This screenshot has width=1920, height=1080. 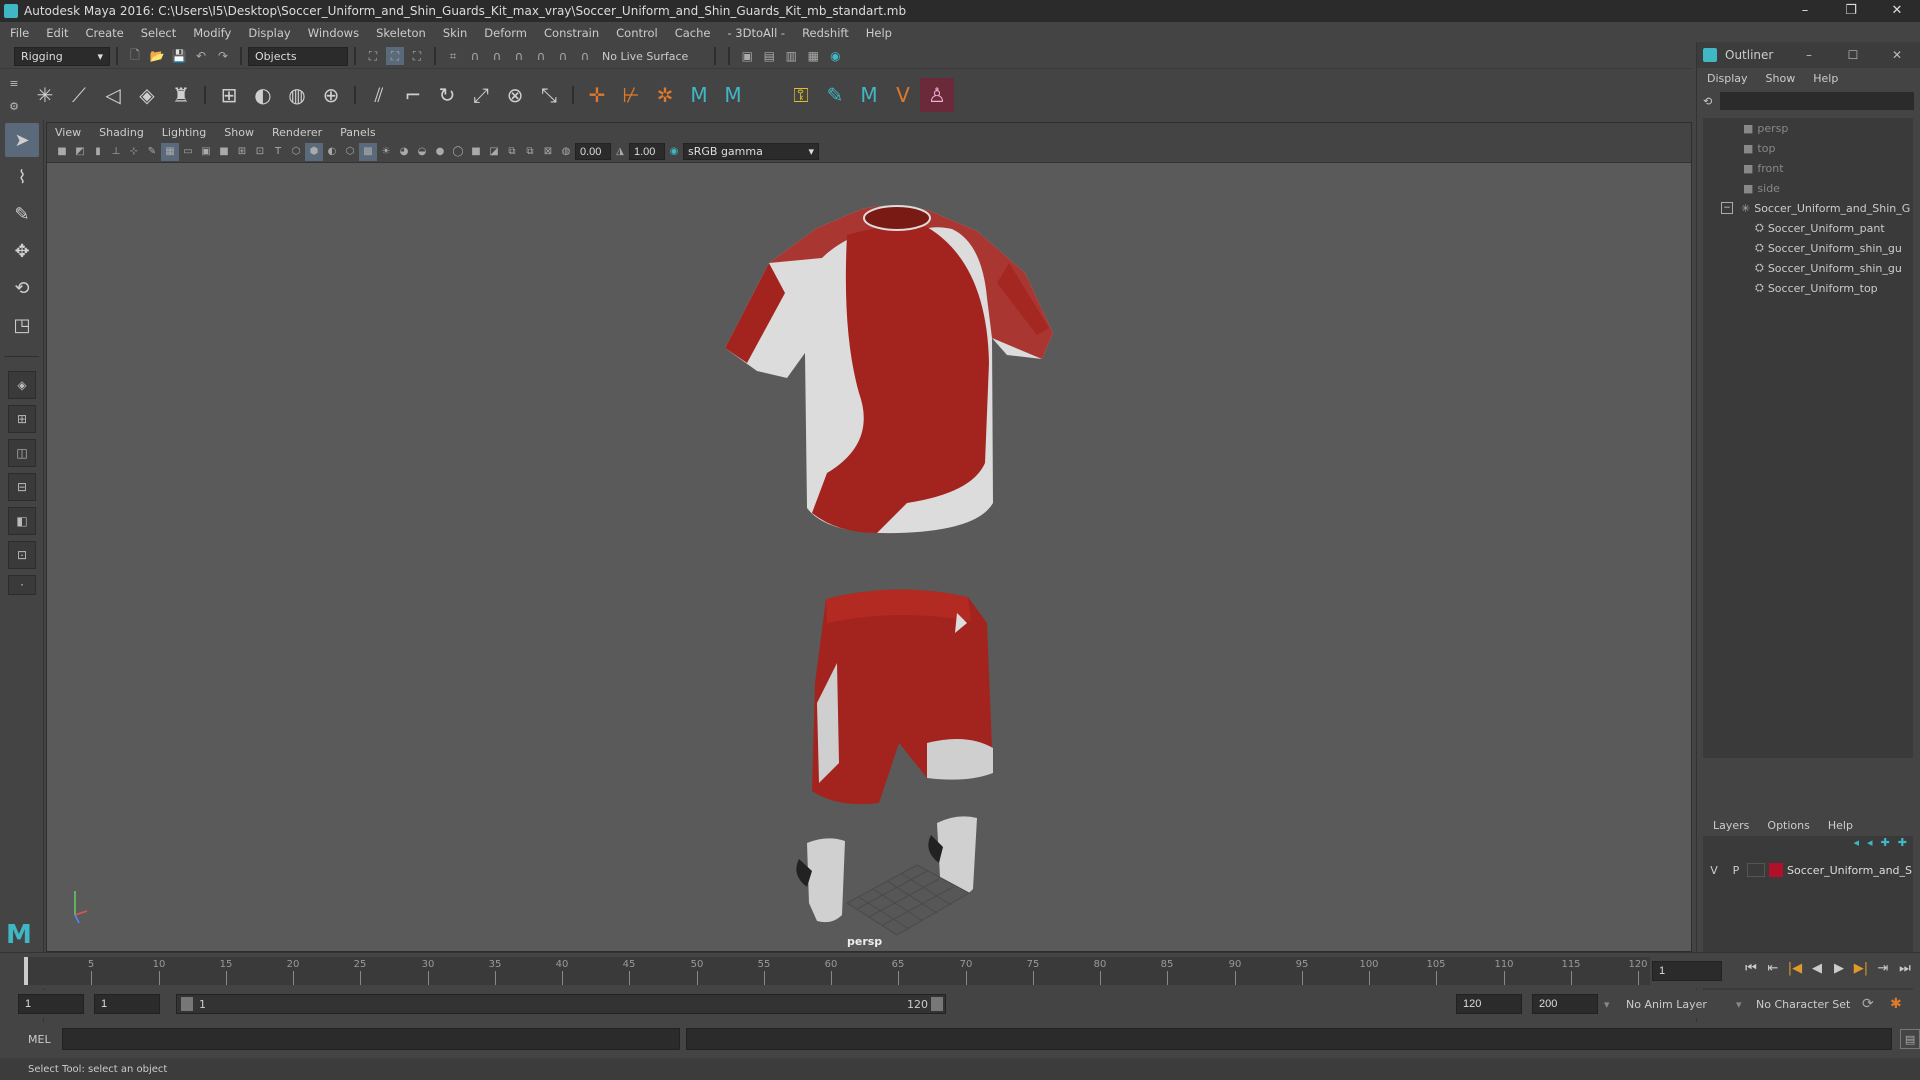 I want to click on menu-display: Display, so click(x=269, y=33).